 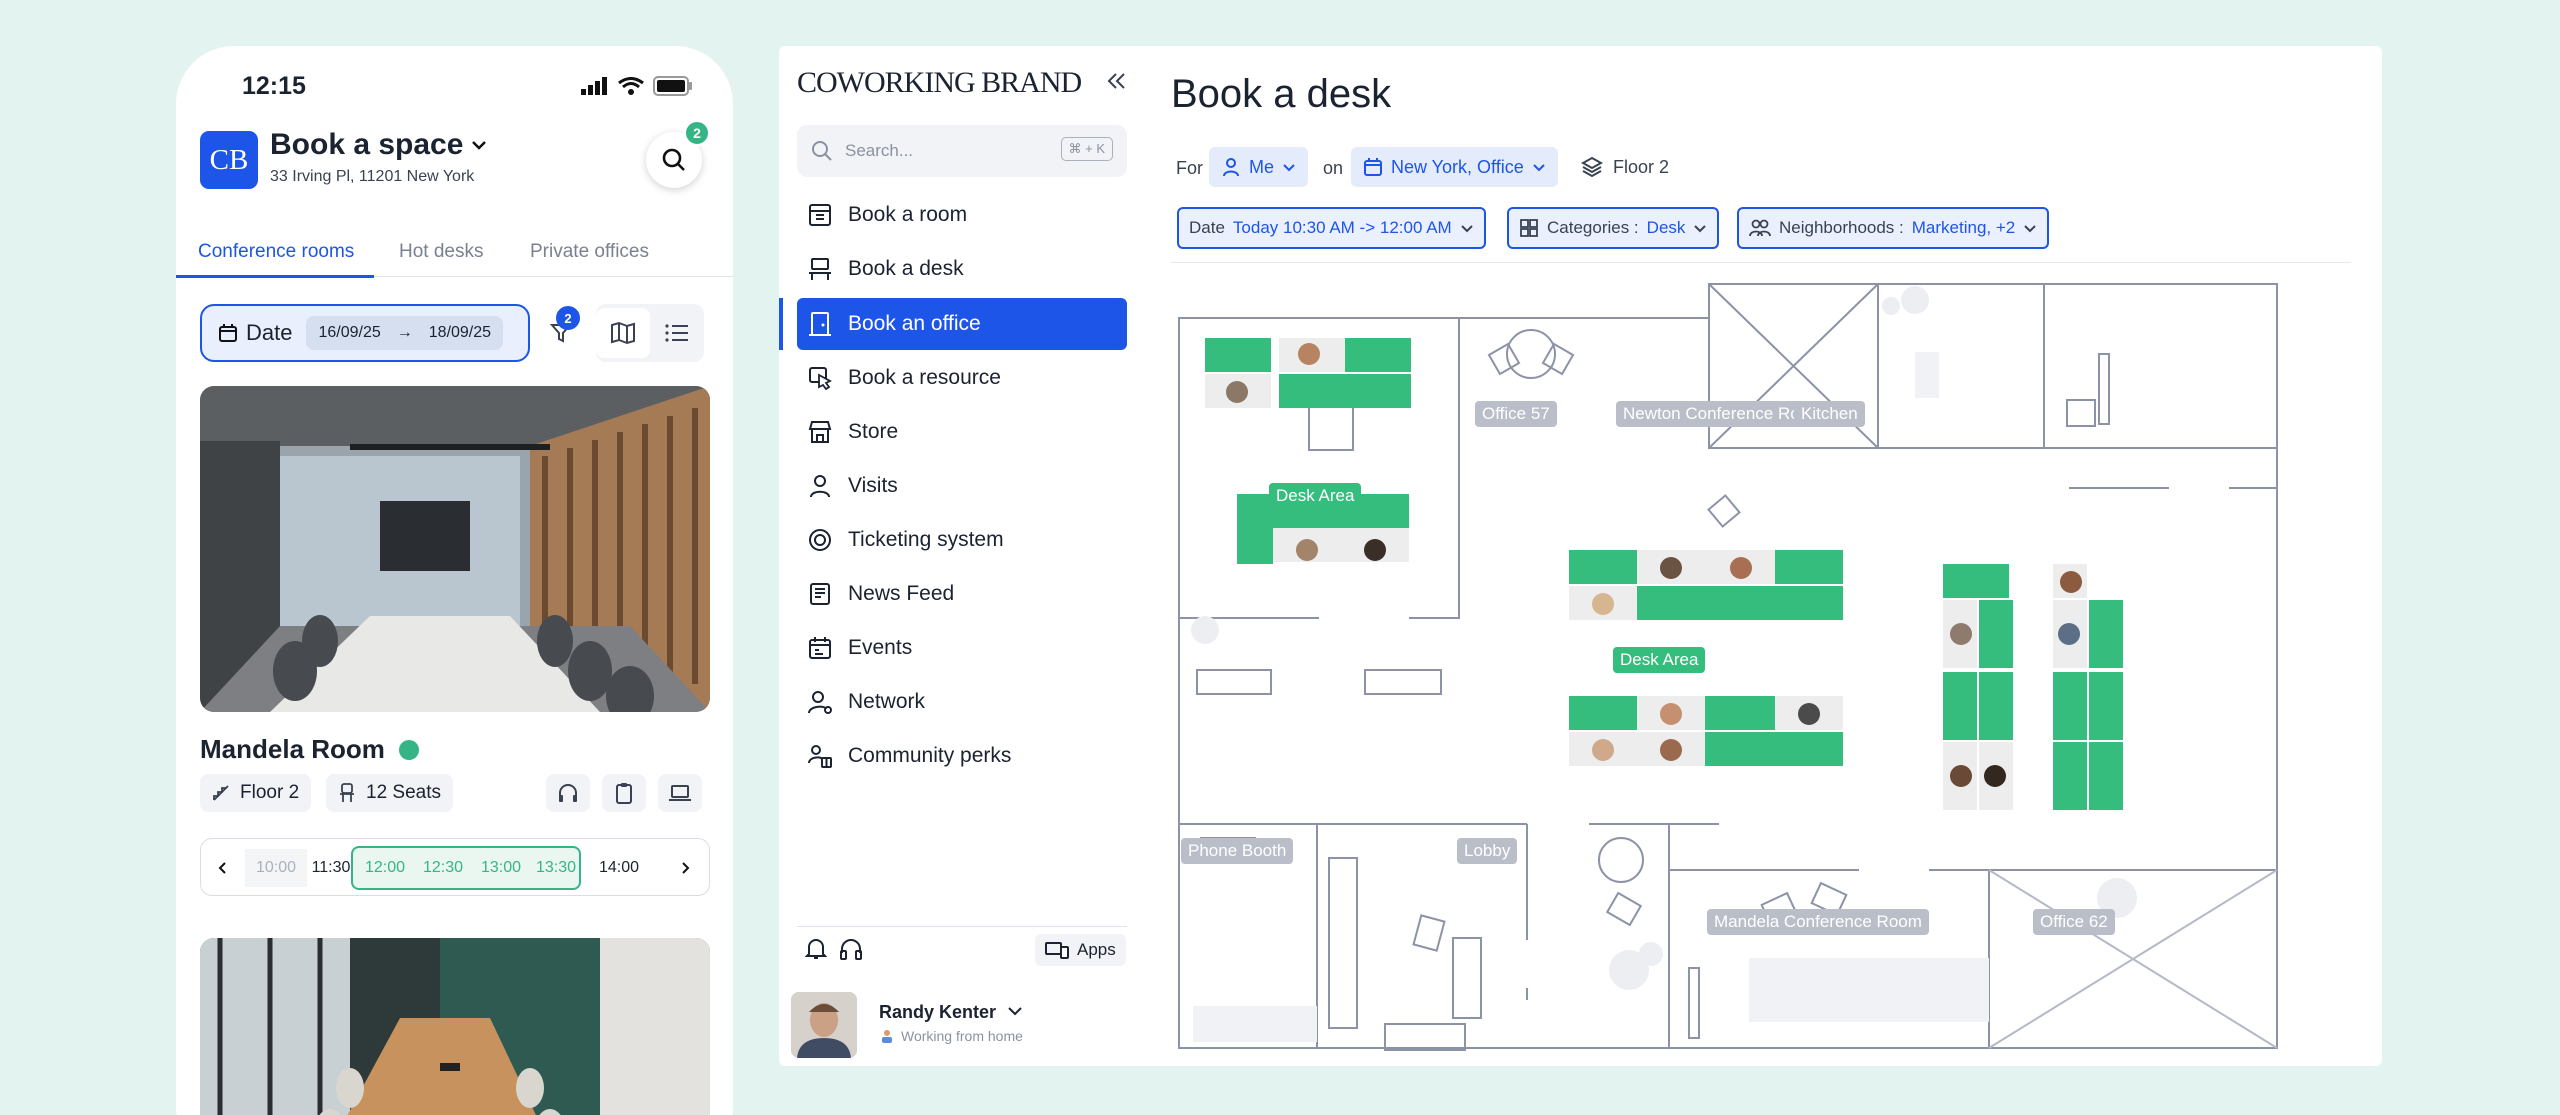 I want to click on date-range: 16/09/25 → 18/09/25, so click(x=405, y=333).